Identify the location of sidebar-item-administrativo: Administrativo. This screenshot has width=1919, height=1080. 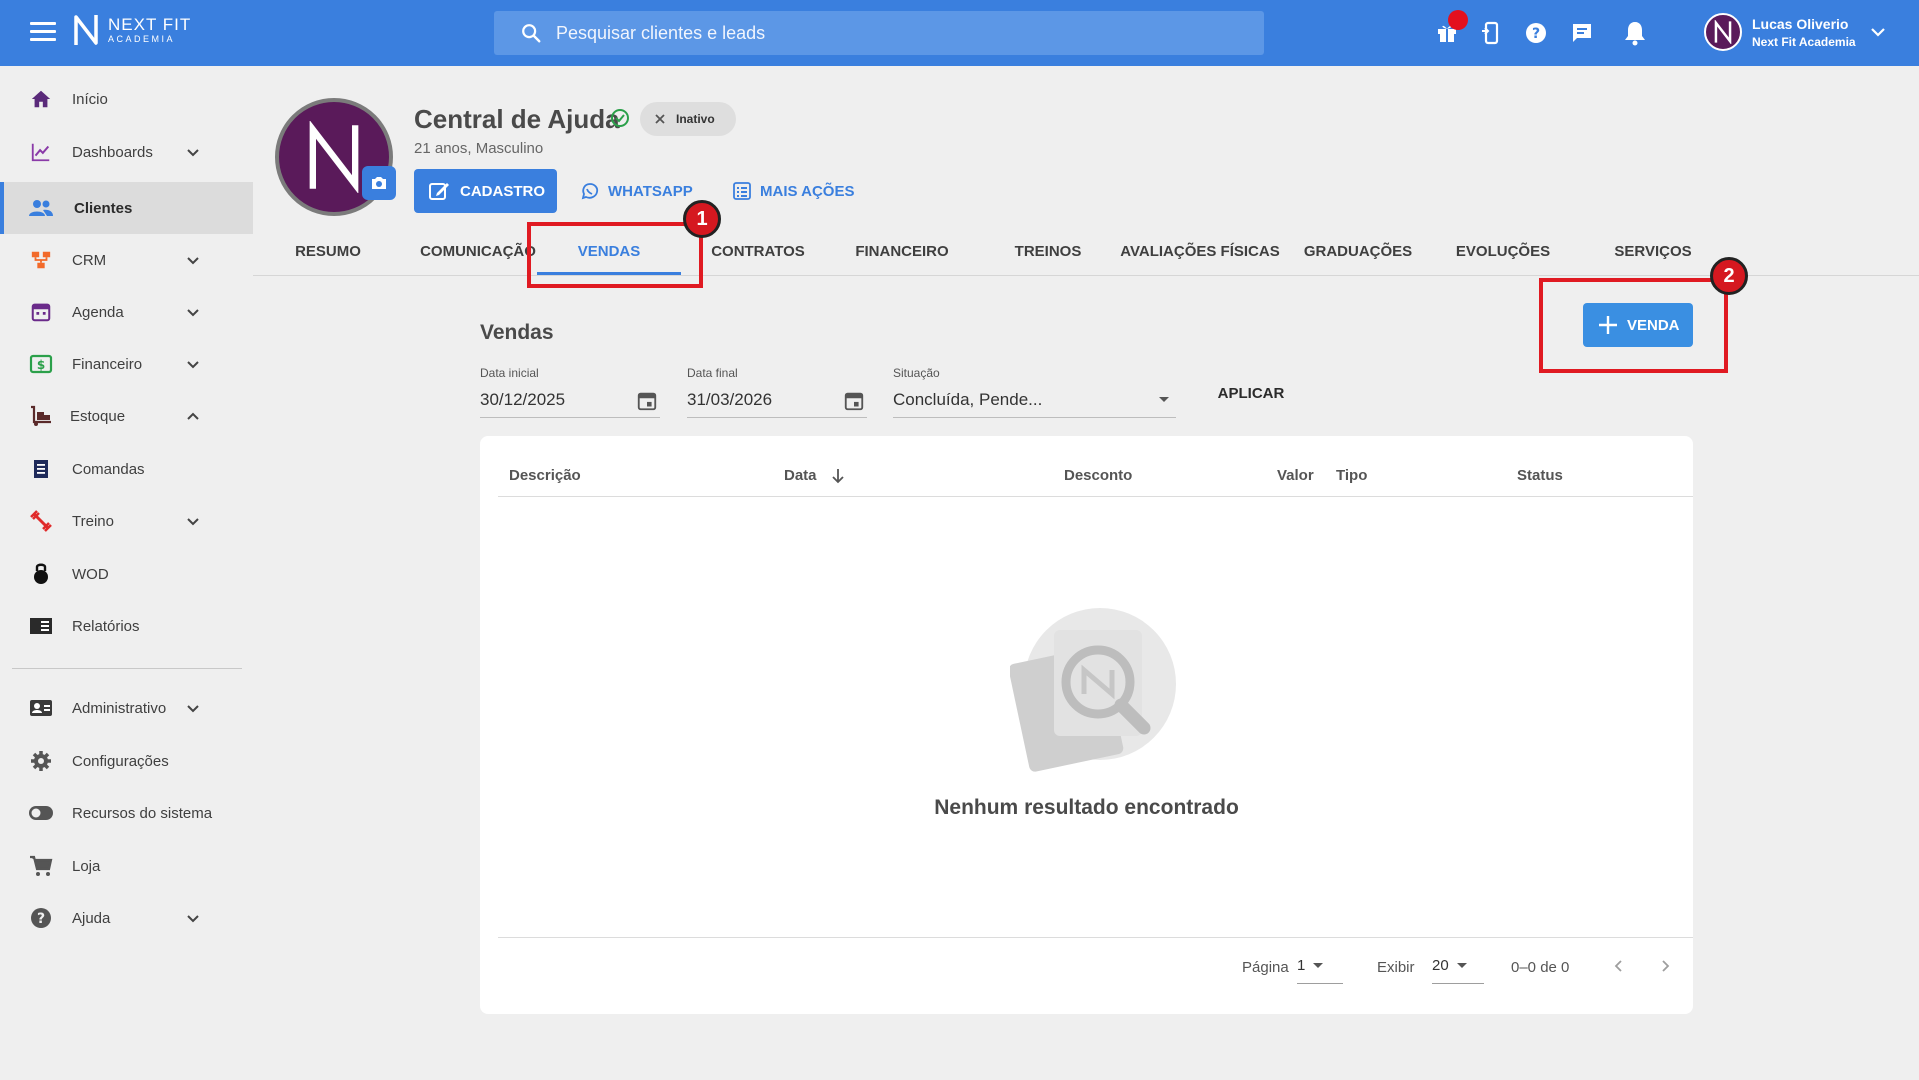
(126, 708).